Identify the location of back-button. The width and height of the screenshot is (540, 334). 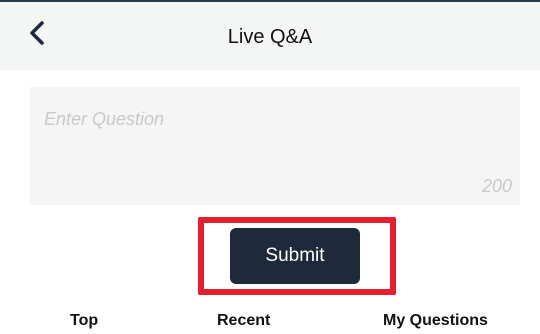
(37, 35).